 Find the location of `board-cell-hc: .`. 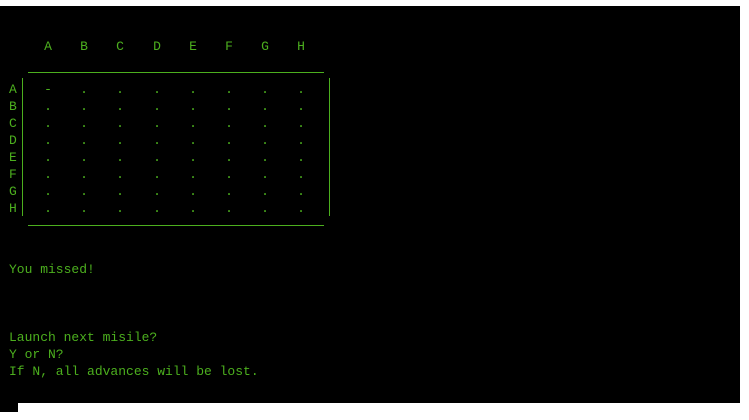

board-cell-hc: . is located at coordinates (120, 208).